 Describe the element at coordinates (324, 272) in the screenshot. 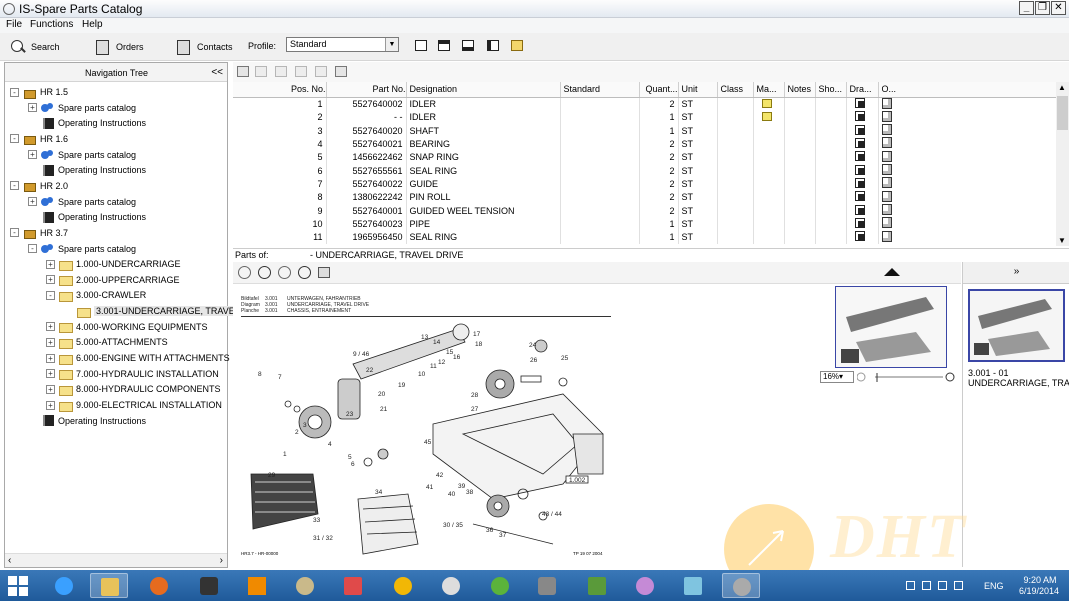

I see `print-drawing-icon` at that location.